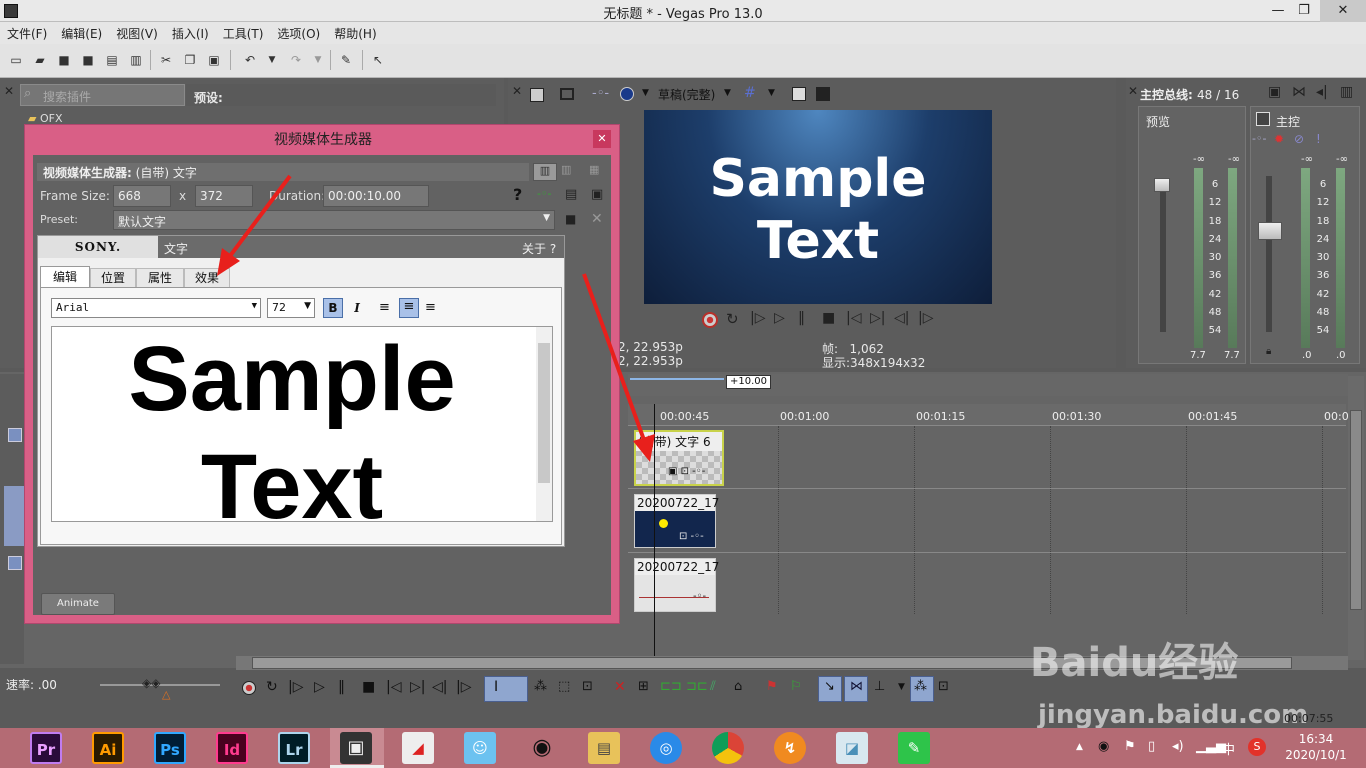  I want to click on preview-quality-select: 草稿(完整), so click(686, 94).